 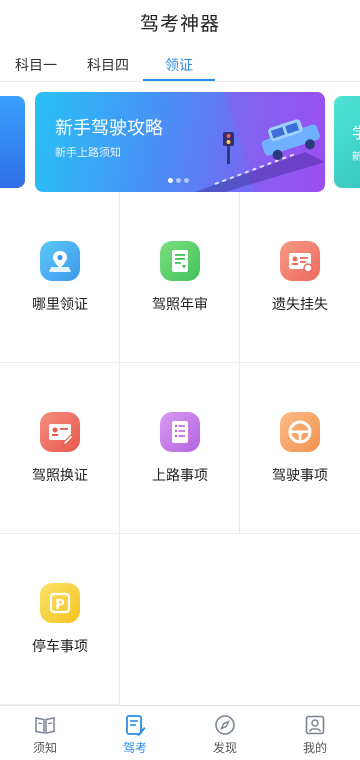 I want to click on banner-carousel: 学 新 新手驾驶攻略 新手上路须知, so click(x=180, y=138).